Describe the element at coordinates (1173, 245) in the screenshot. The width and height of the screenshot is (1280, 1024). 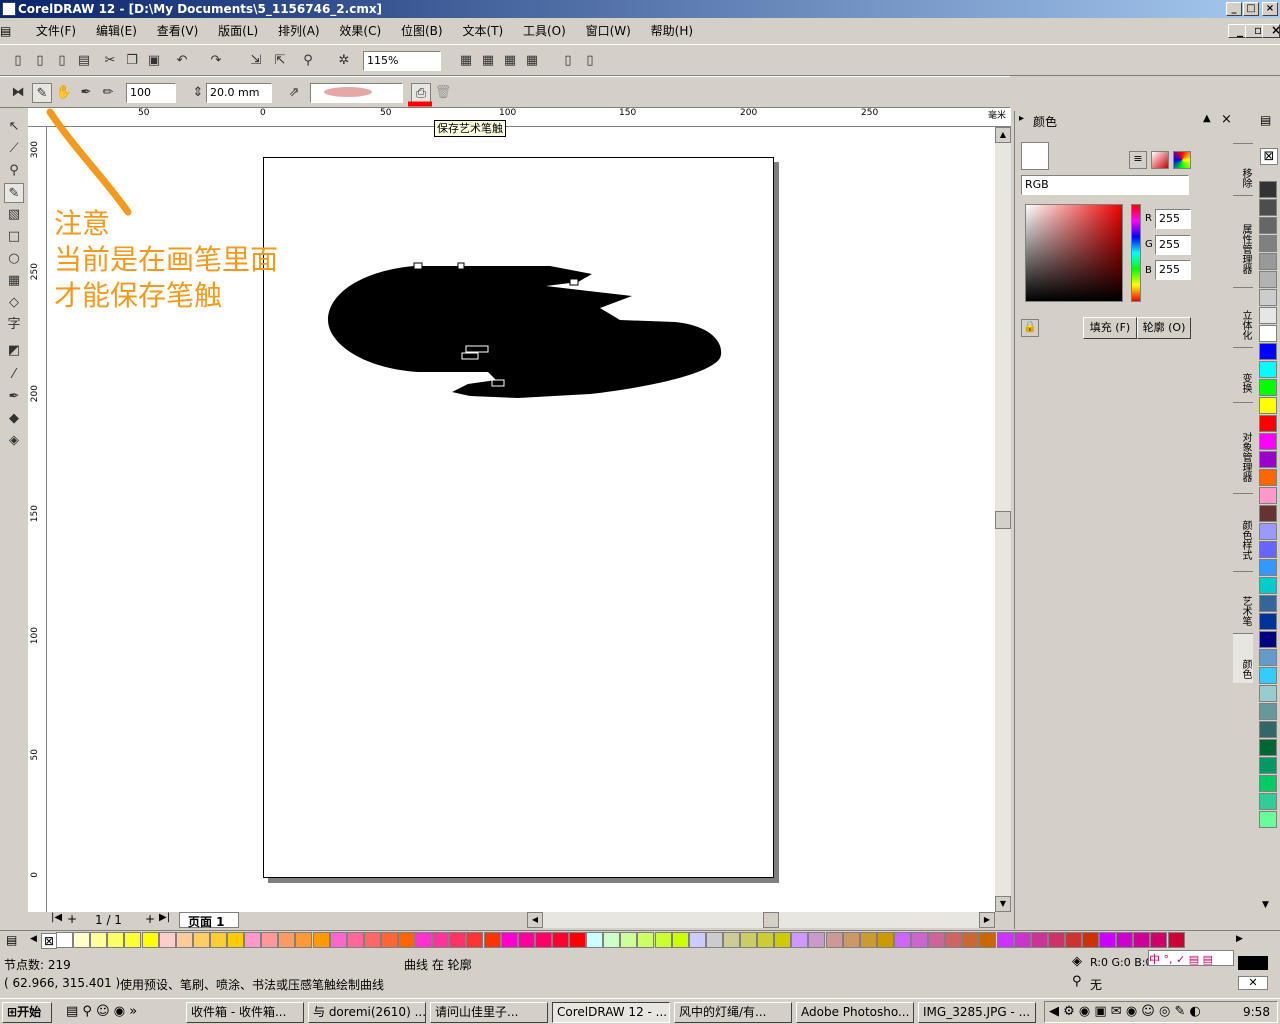
I see `g-input: 255` at that location.